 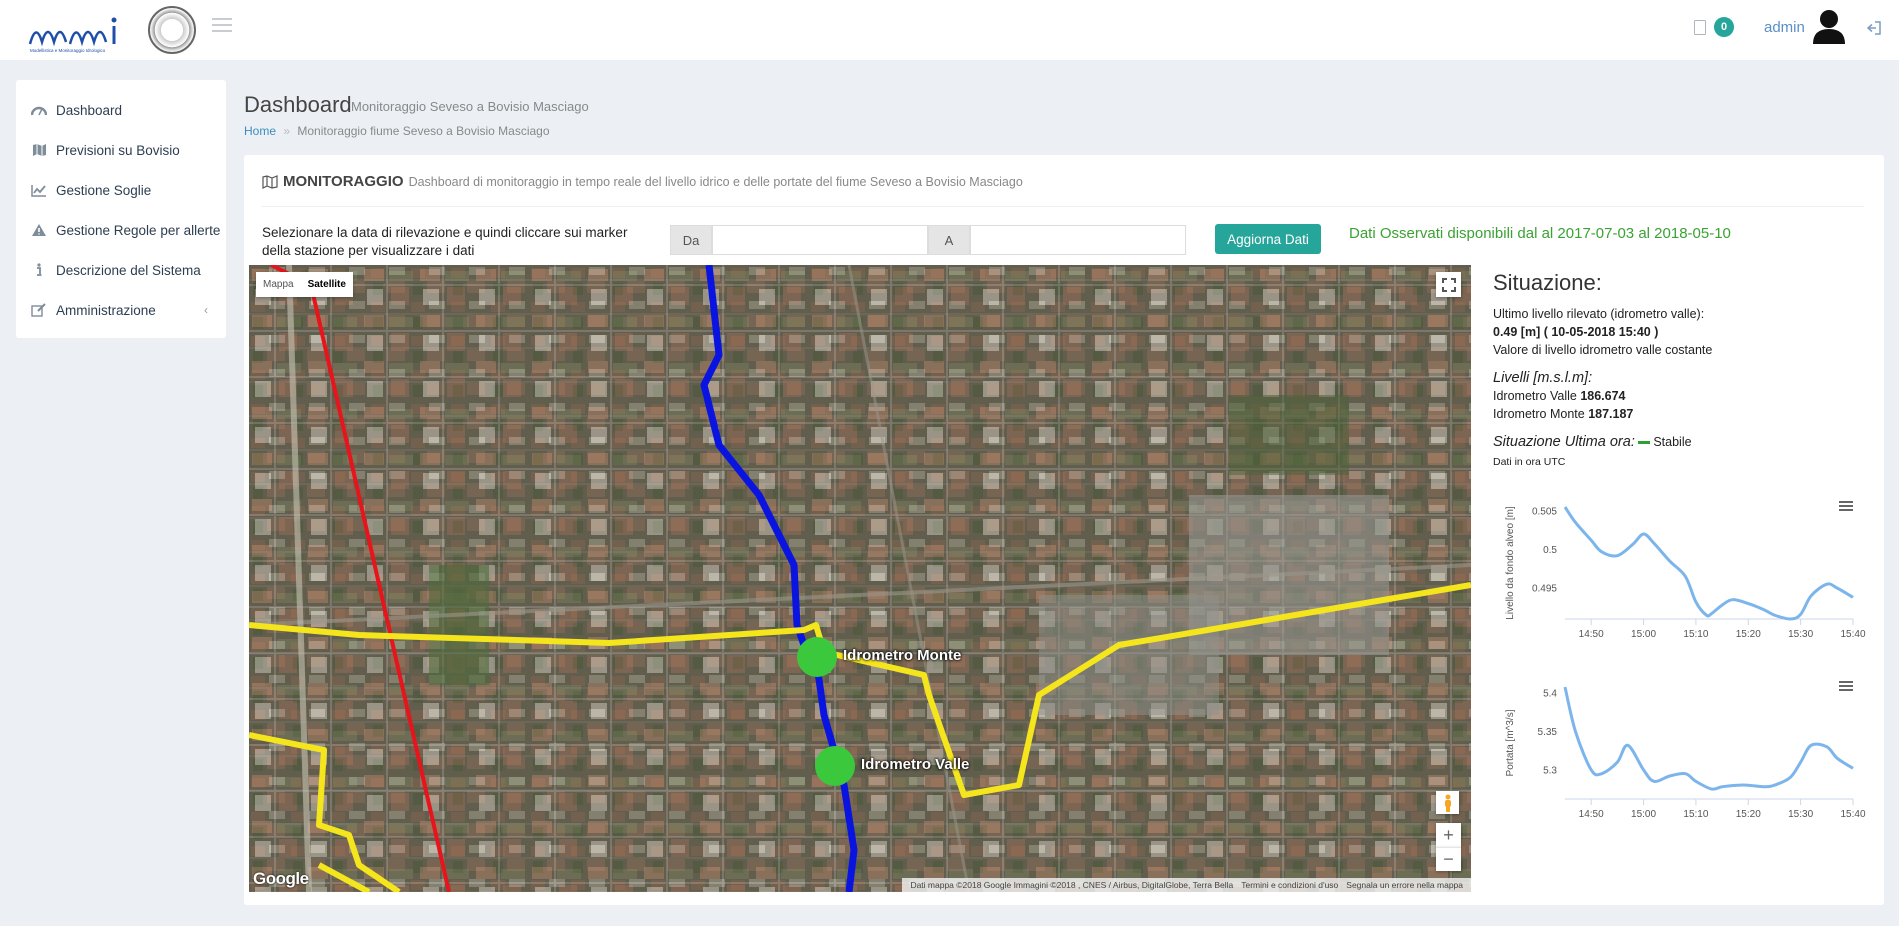 What do you see at coordinates (1078, 240) in the screenshot?
I see `to-date-input` at bounding box center [1078, 240].